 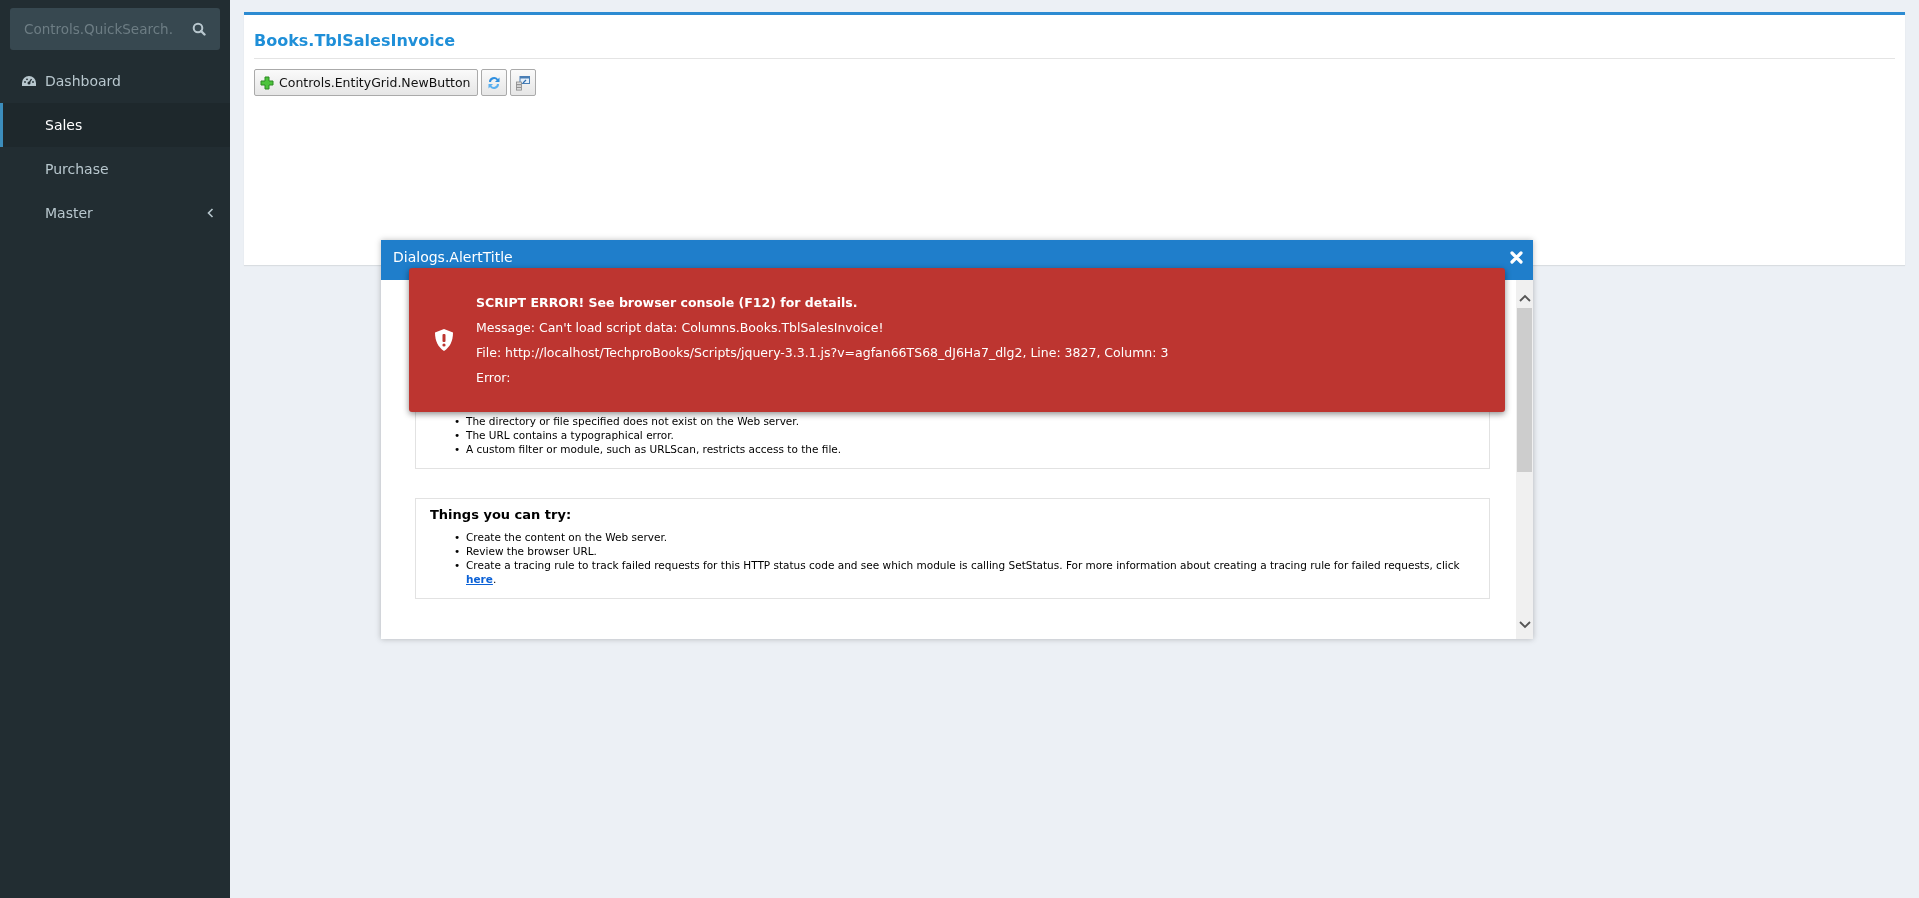 I want to click on sidebar-item: Dashboard, so click(x=115, y=81).